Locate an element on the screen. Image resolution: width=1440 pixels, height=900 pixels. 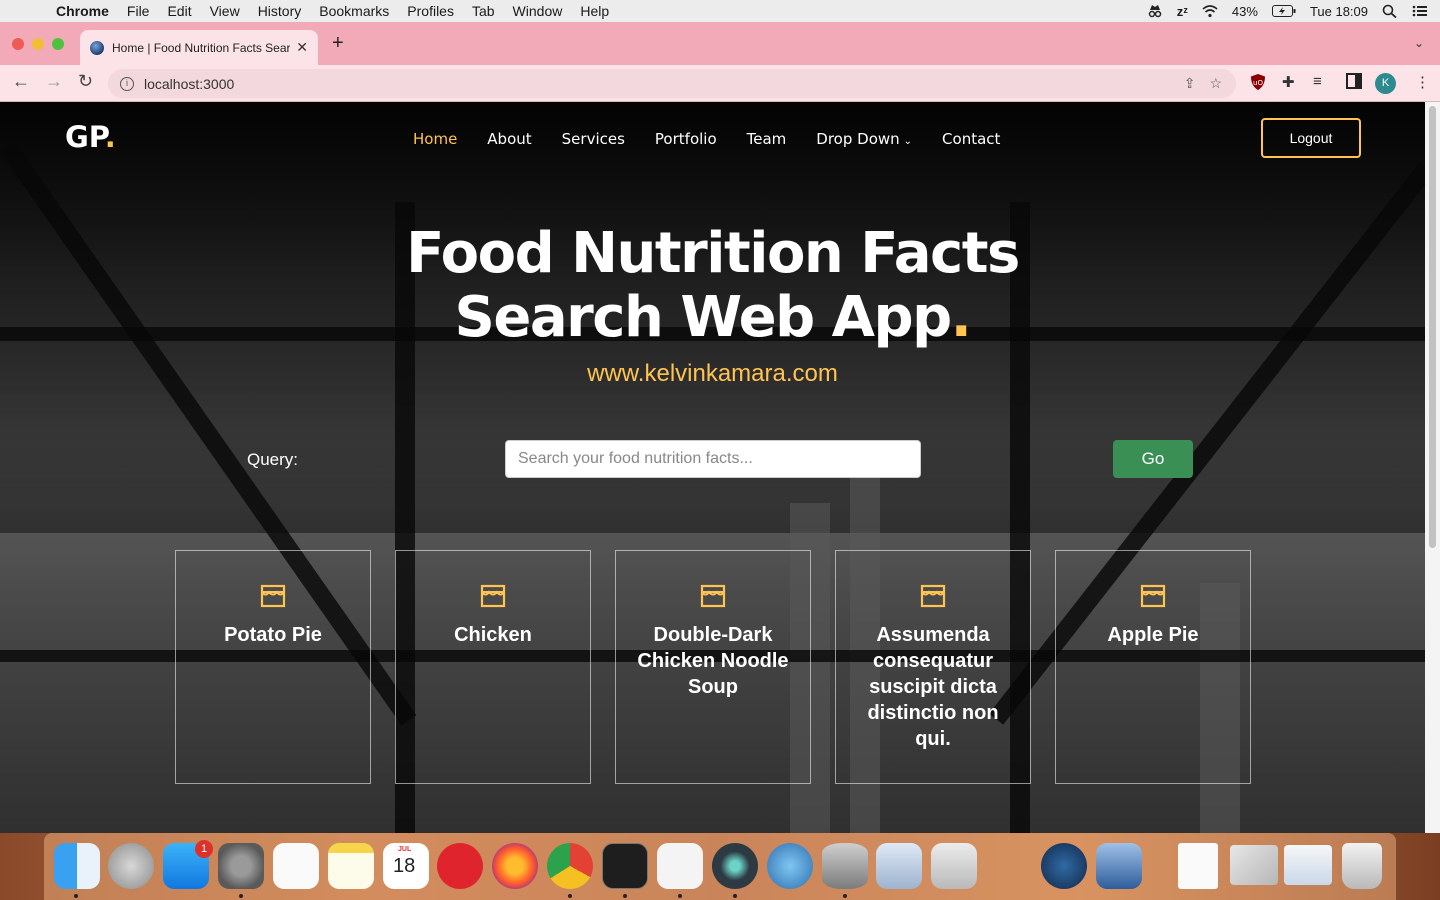
new-tab-icon: + is located at coordinates (338, 43).